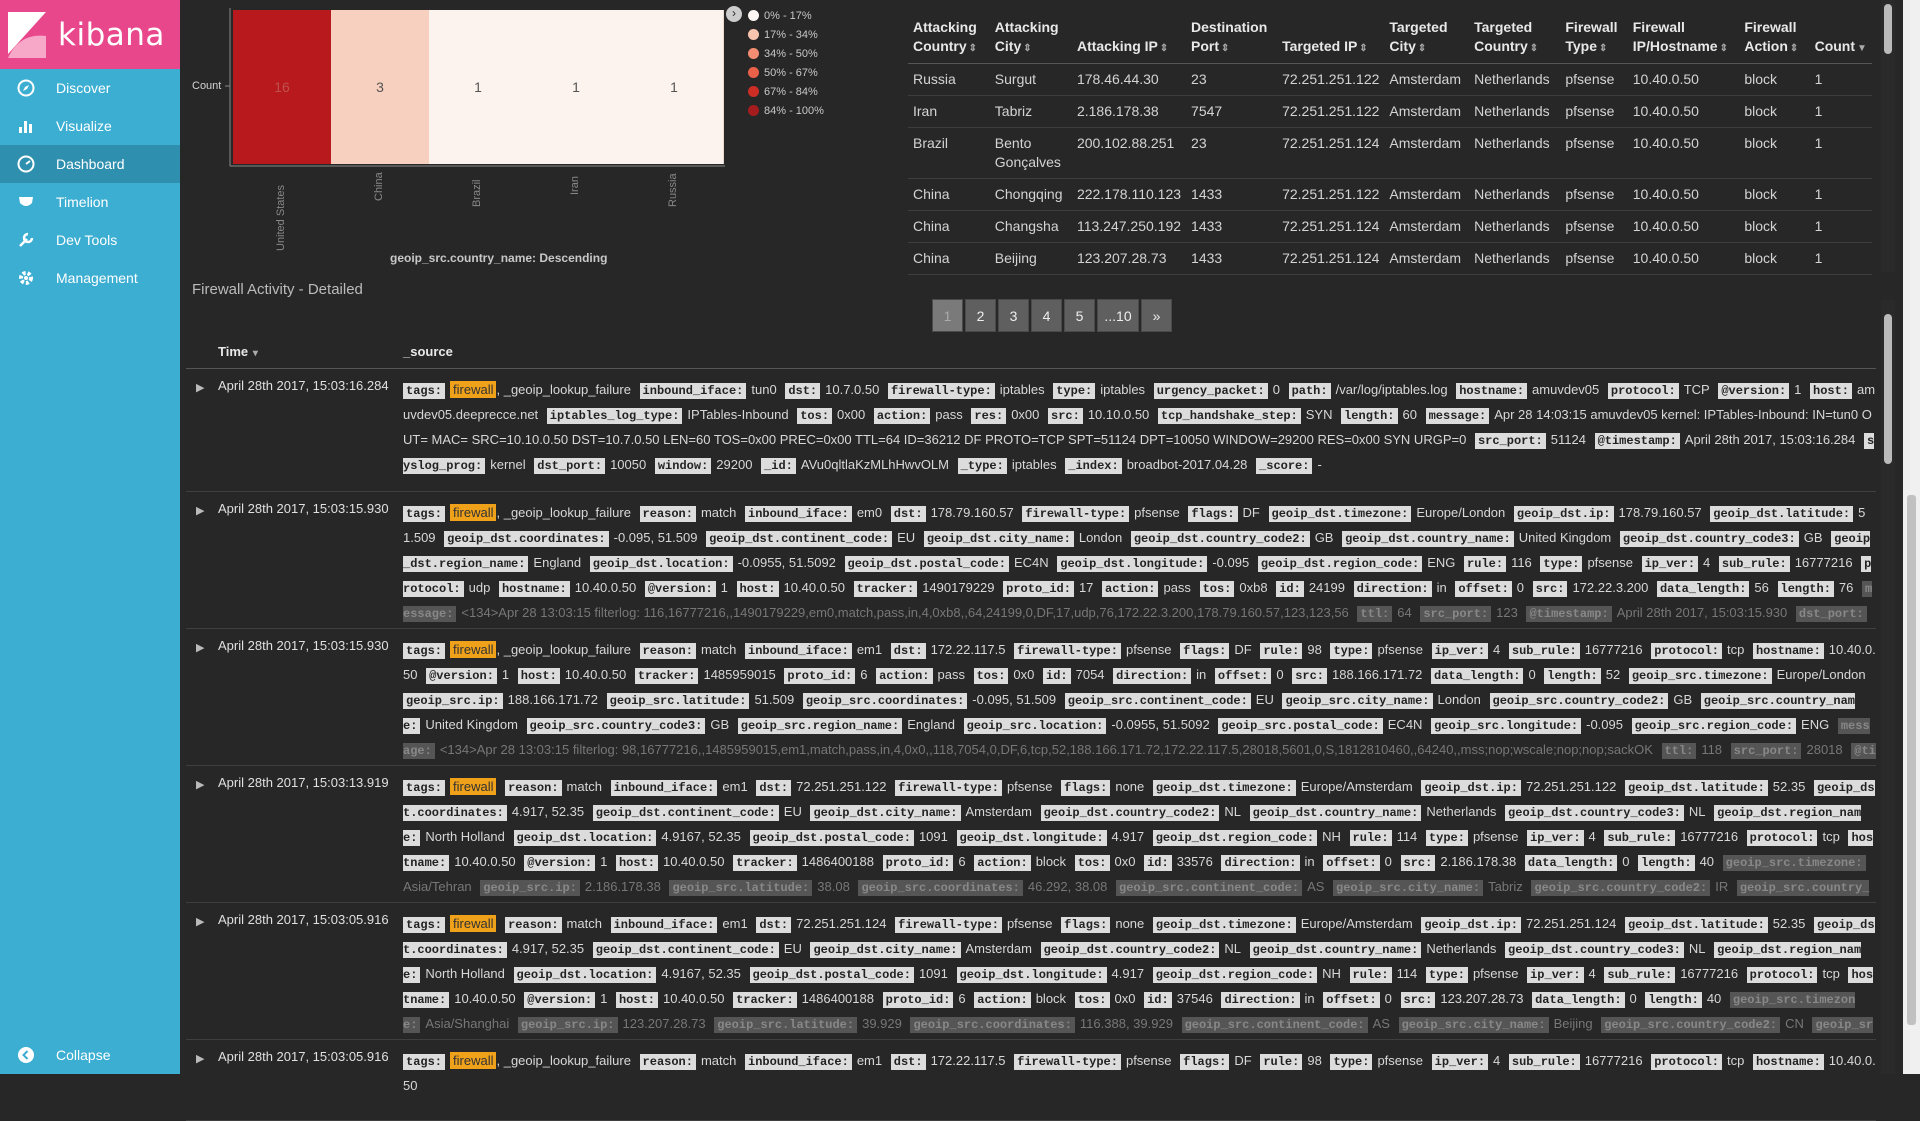  What do you see at coordinates (1911, 760) in the screenshot?
I see `page-scrollbar-thumb` at bounding box center [1911, 760].